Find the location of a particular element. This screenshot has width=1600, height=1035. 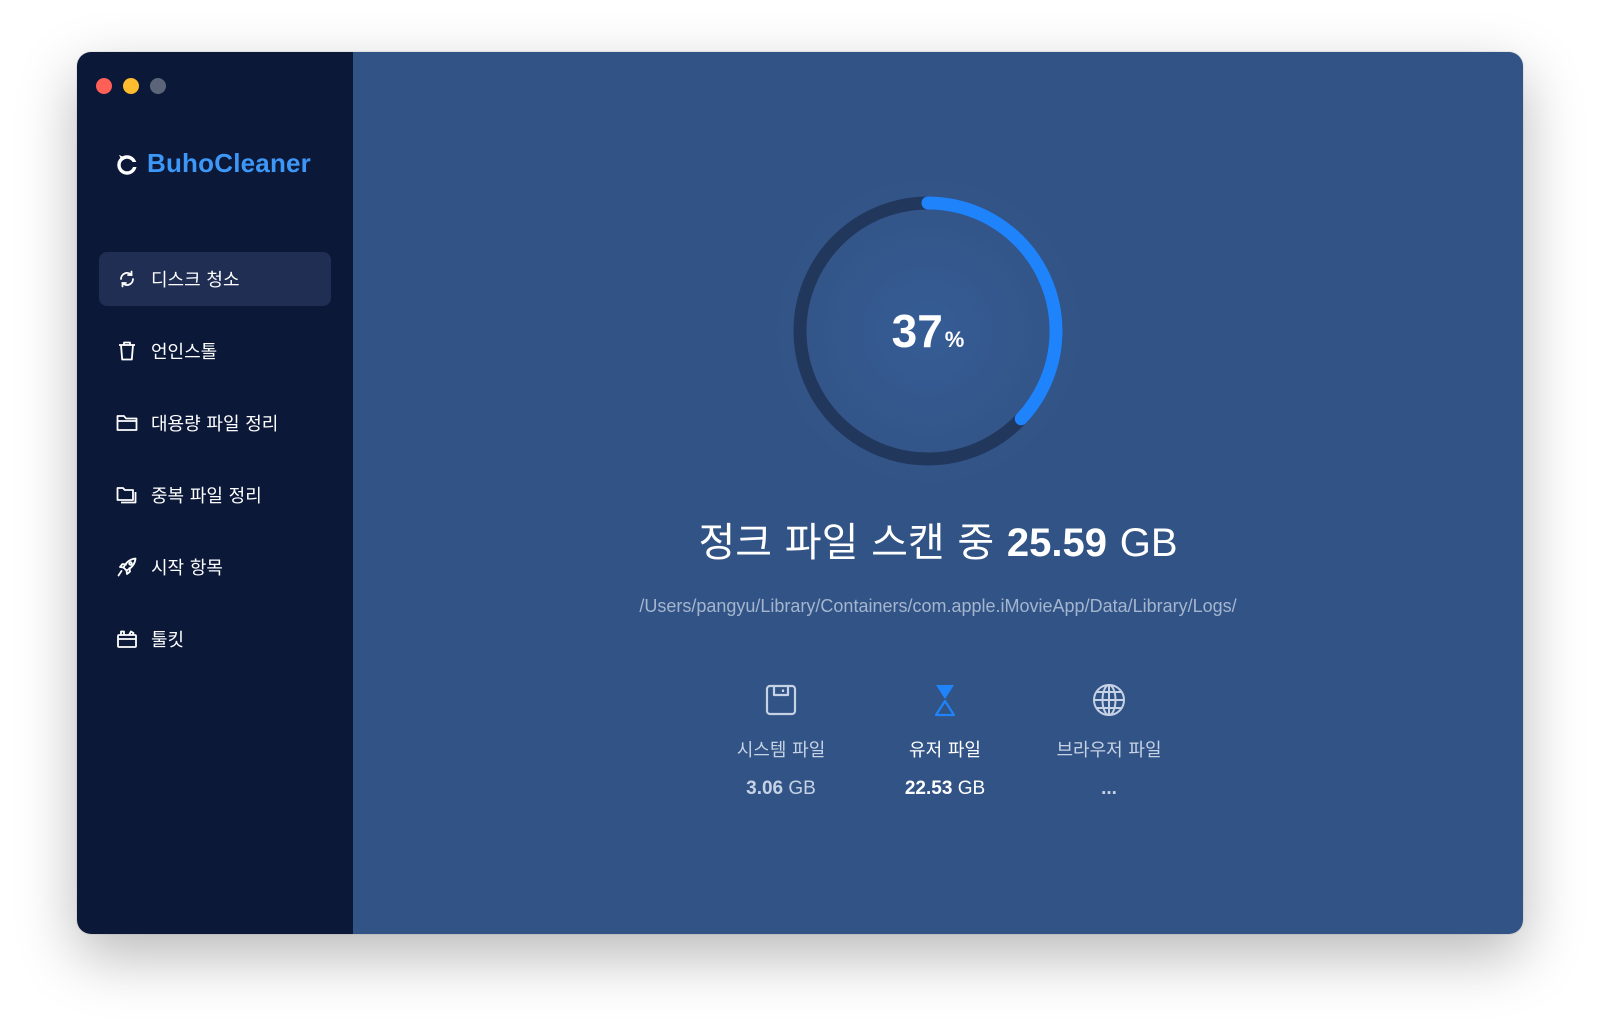

minimize-window-button is located at coordinates (131, 86).